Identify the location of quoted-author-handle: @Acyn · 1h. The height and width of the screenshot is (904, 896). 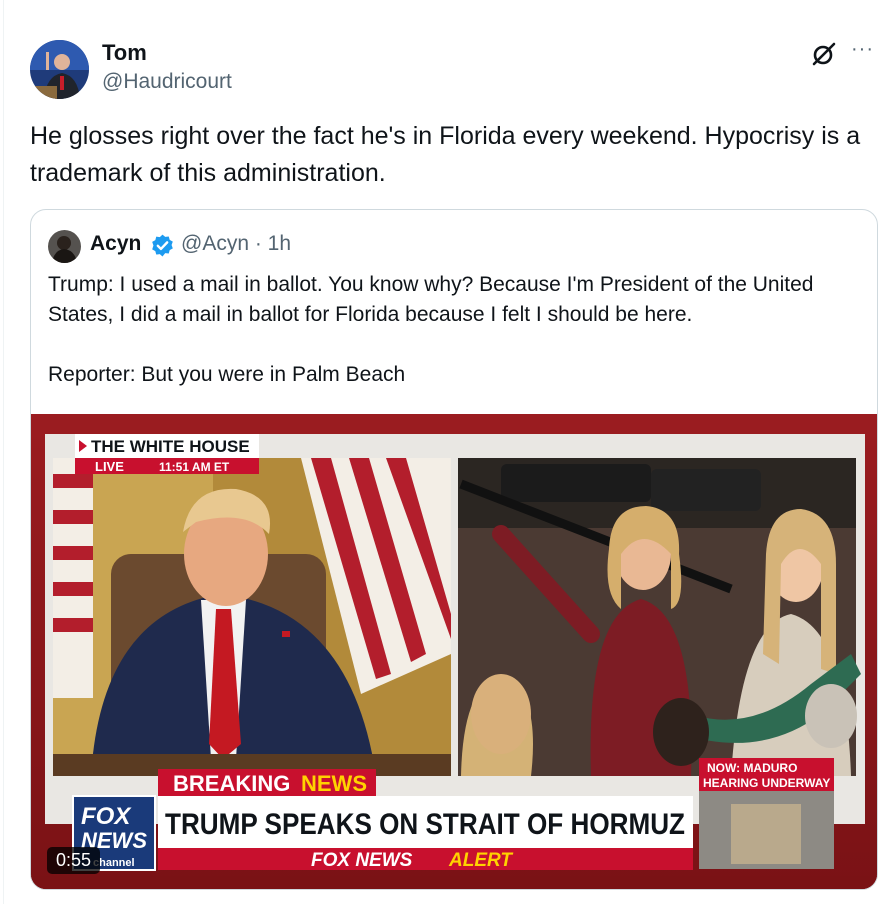
(236, 244).